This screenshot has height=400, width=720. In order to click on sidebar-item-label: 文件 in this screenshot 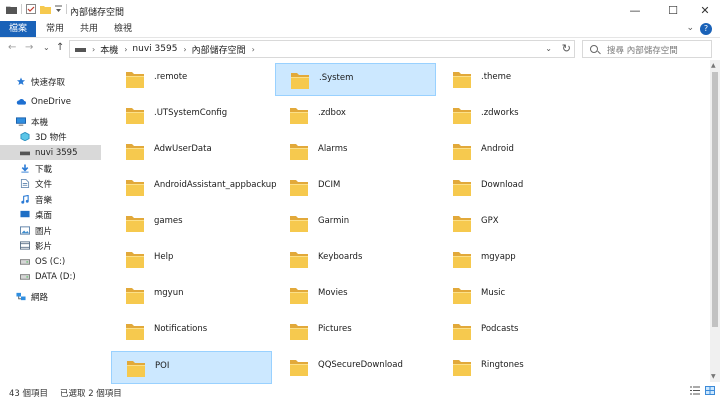, I will do `click(44, 184)`.